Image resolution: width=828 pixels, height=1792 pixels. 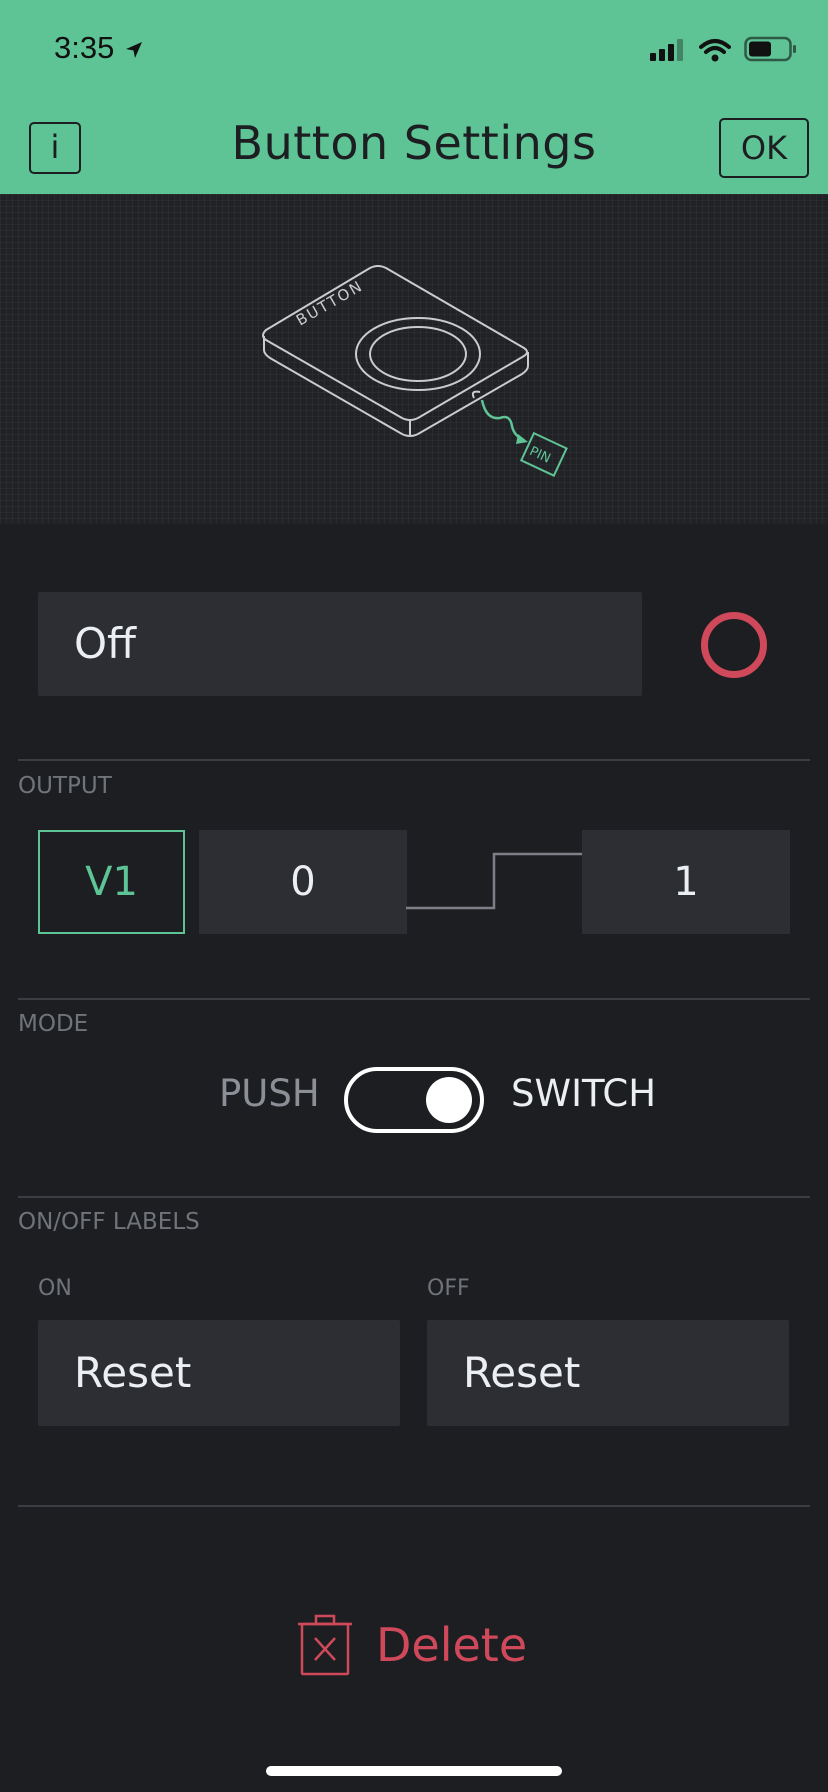 I want to click on wifi-icon, so click(x=714, y=50).